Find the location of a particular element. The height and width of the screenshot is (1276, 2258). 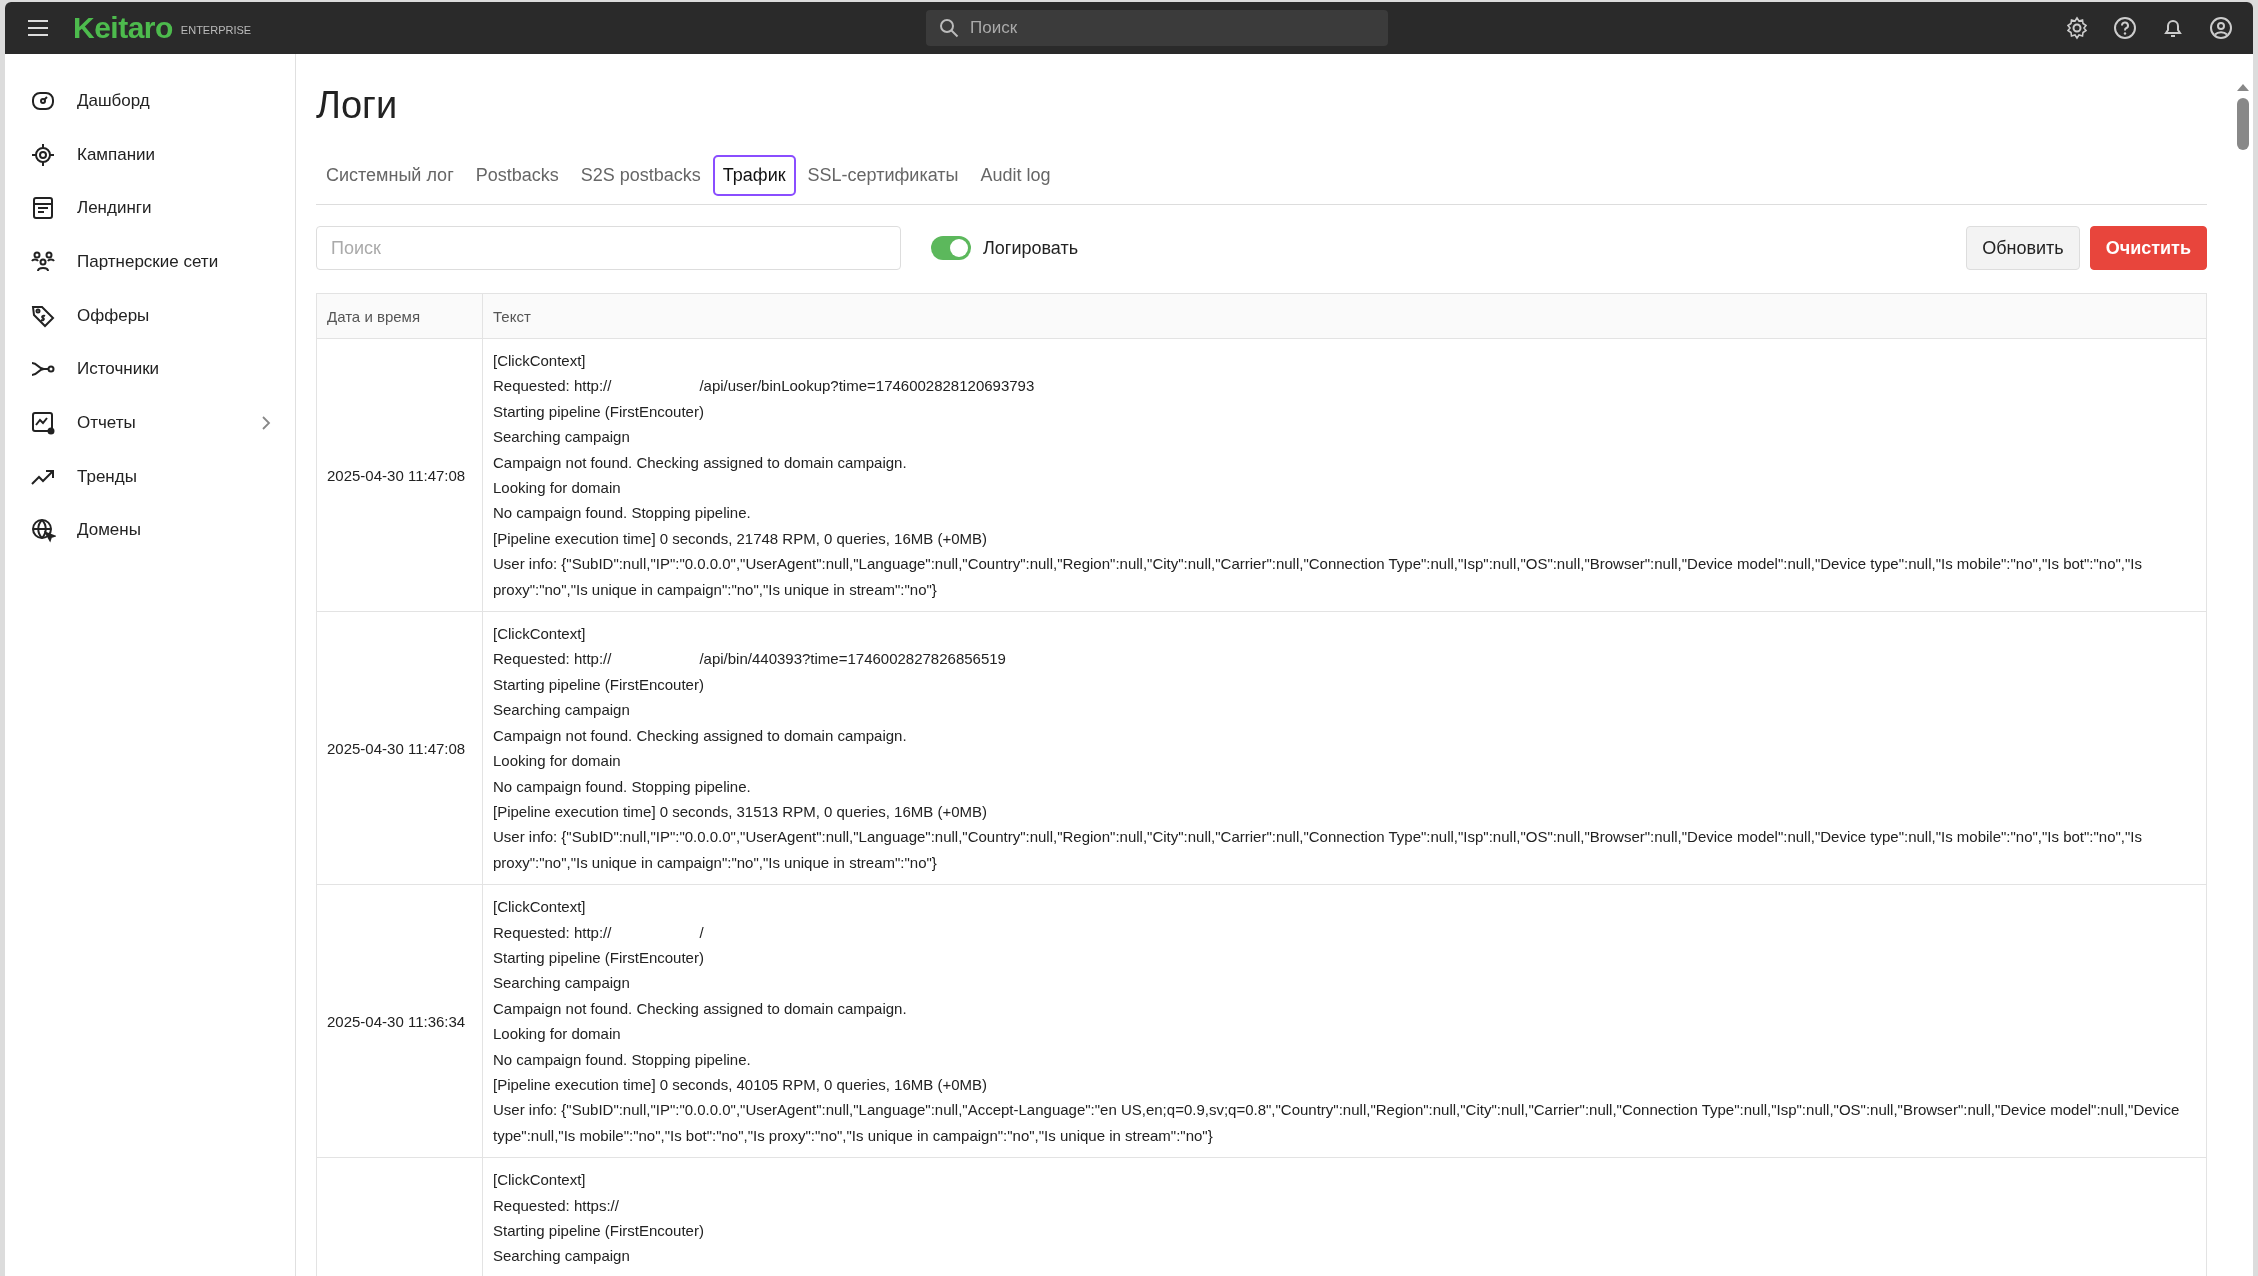

sidebar-item: Партнерские сети is located at coordinates (150, 262).